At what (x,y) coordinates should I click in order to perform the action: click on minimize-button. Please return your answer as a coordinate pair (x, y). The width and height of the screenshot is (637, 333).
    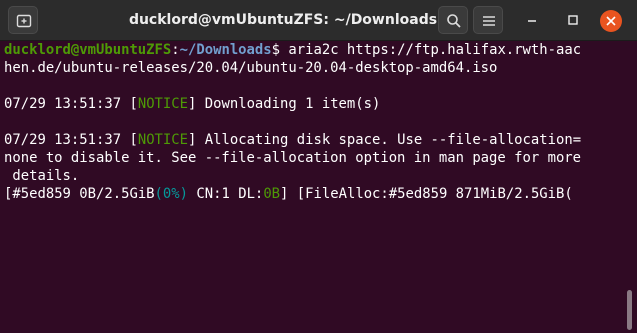
    Looking at the image, I should click on (532, 20).